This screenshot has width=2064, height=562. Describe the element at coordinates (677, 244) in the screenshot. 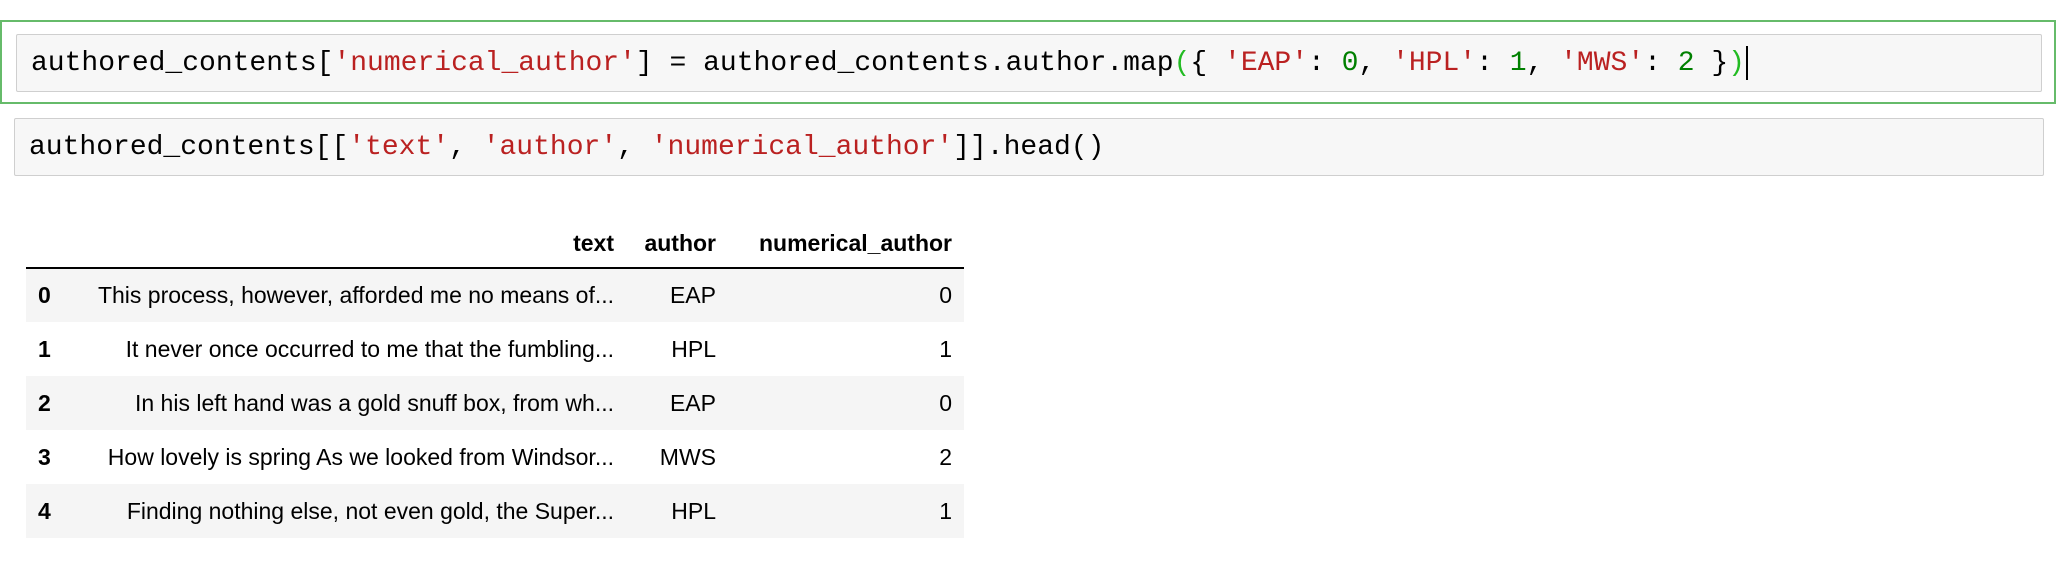

I see `column-header-author: author` at that location.